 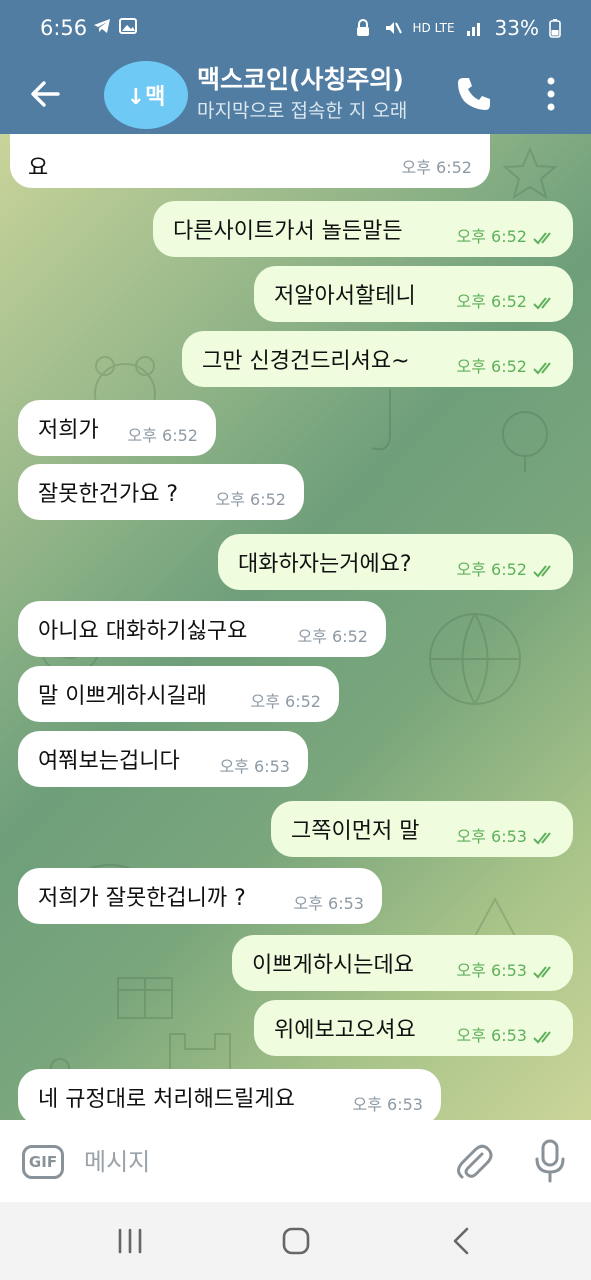 I want to click on status-time: 6:56, so click(x=64, y=28).